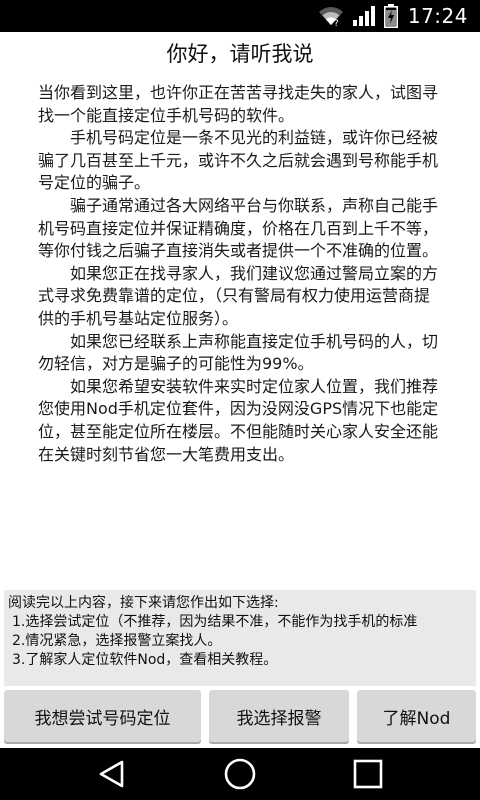  Describe the element at coordinates (102, 716) in the screenshot. I see `try-locate-button: 我想尝试号码定位` at that location.